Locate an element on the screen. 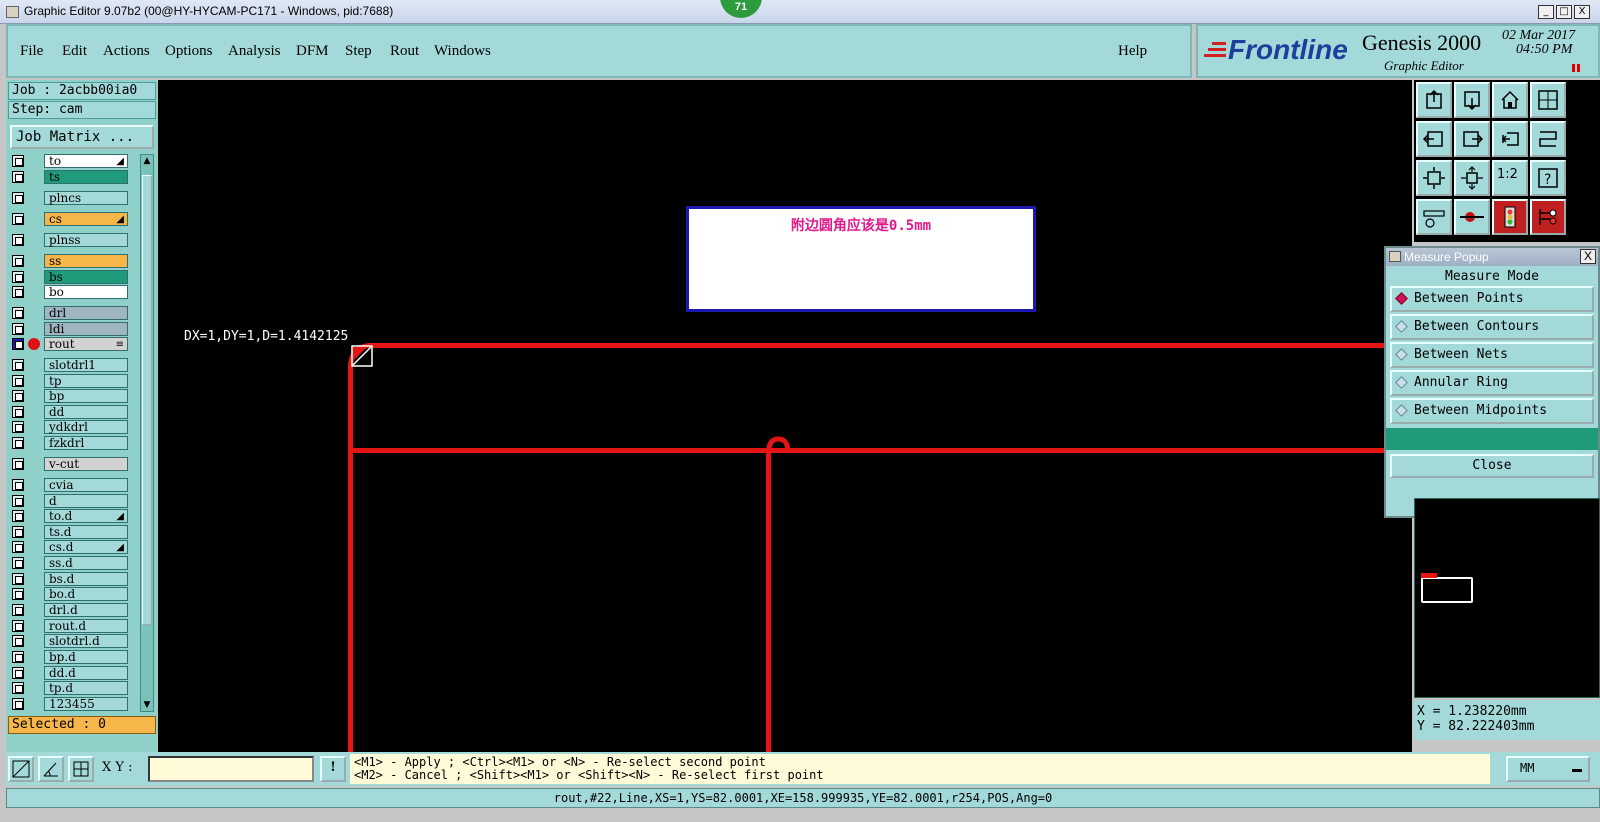  layer-name: bs is located at coordinates (86, 277).